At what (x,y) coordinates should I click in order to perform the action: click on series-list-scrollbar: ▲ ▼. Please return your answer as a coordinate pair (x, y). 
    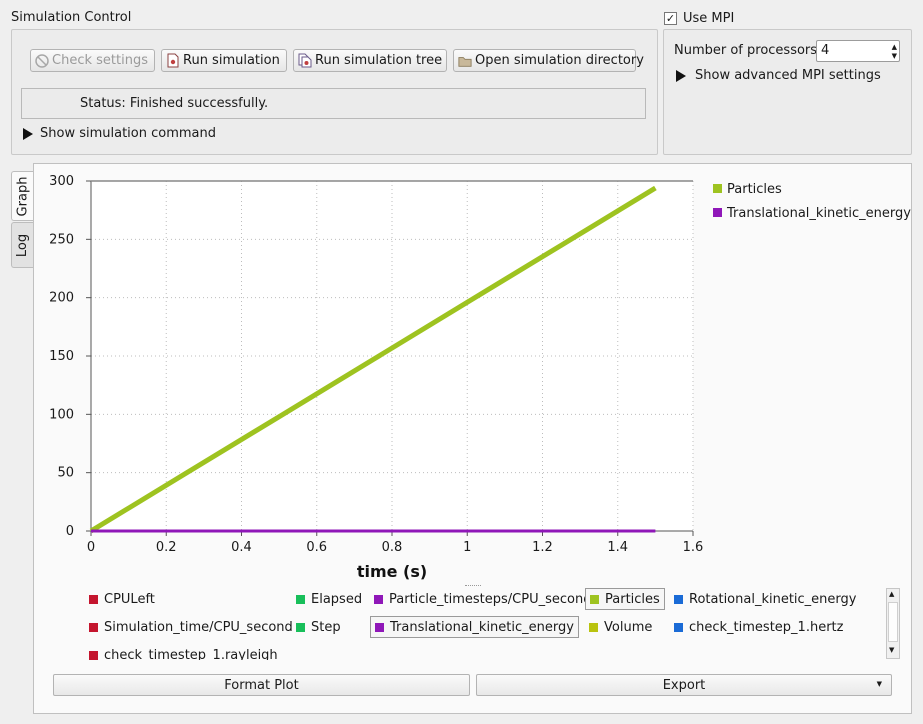
    Looking at the image, I should click on (893, 623).